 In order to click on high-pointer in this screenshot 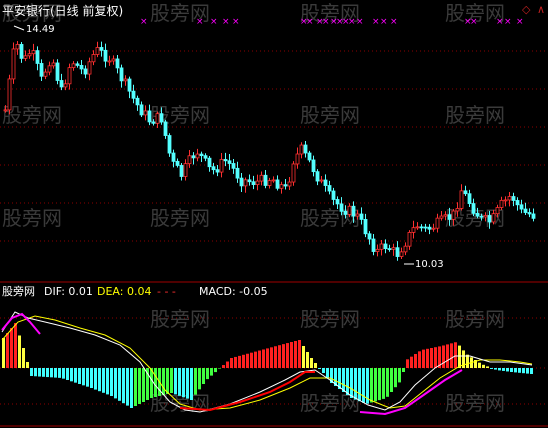, I will do `click(19, 28)`.